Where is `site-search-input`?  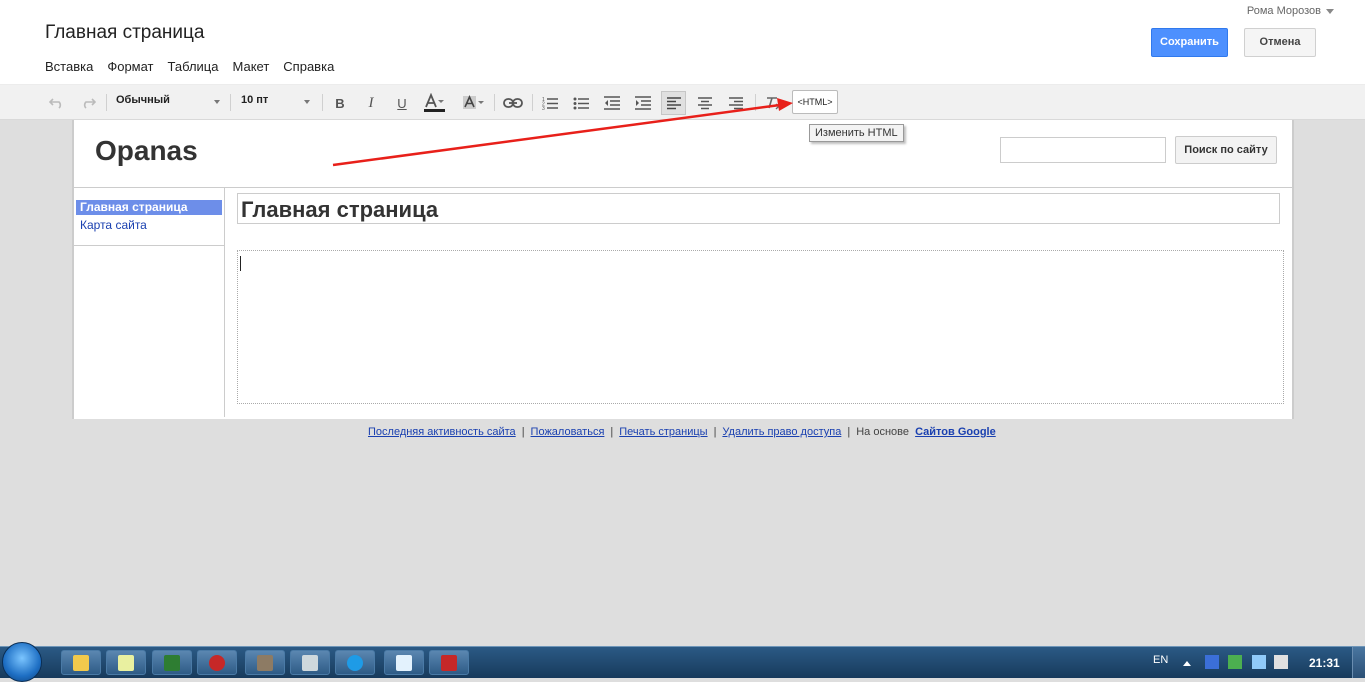
site-search-input is located at coordinates (1083, 150).